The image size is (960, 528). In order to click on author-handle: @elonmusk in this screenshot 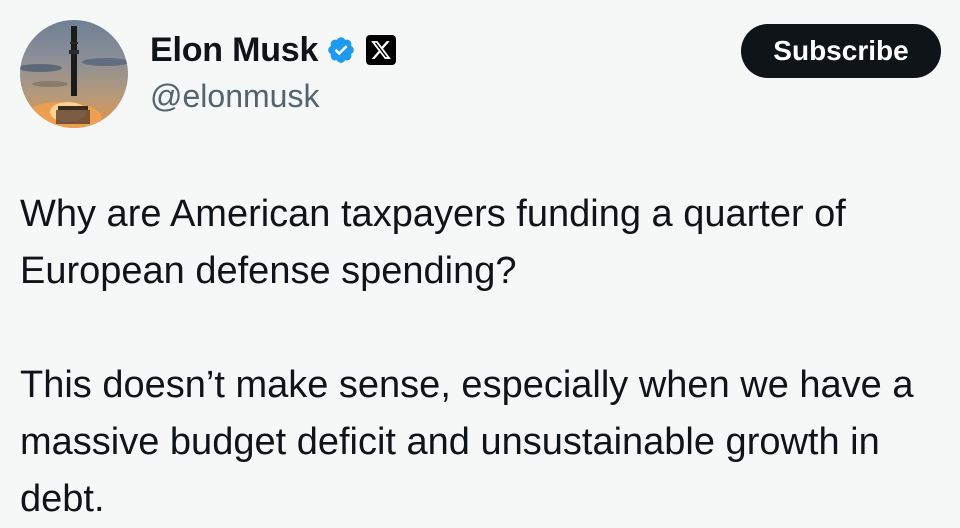, I will do `click(234, 96)`.